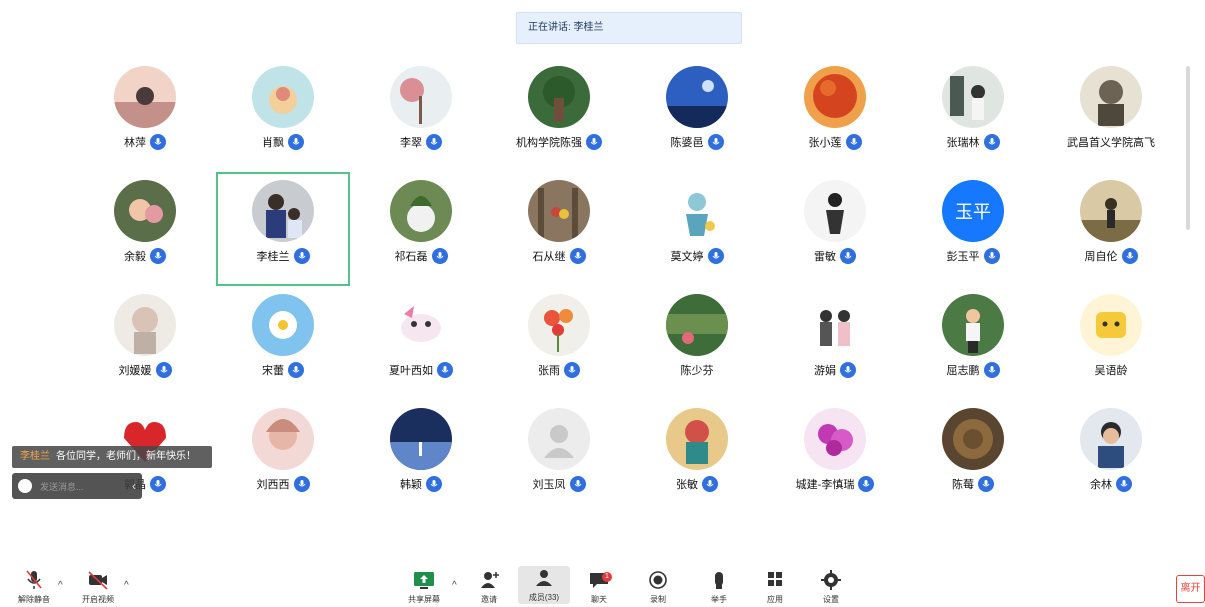  Describe the element at coordinates (112, 457) in the screenshot. I see `chat-notification: 李桂兰 各位同学，老师们，新年快乐！` at that location.